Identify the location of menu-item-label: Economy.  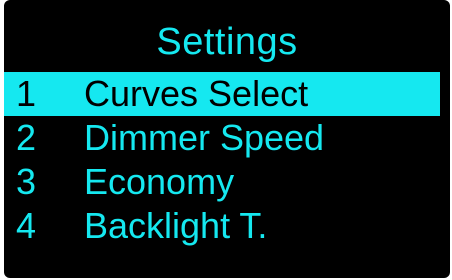
(159, 181).